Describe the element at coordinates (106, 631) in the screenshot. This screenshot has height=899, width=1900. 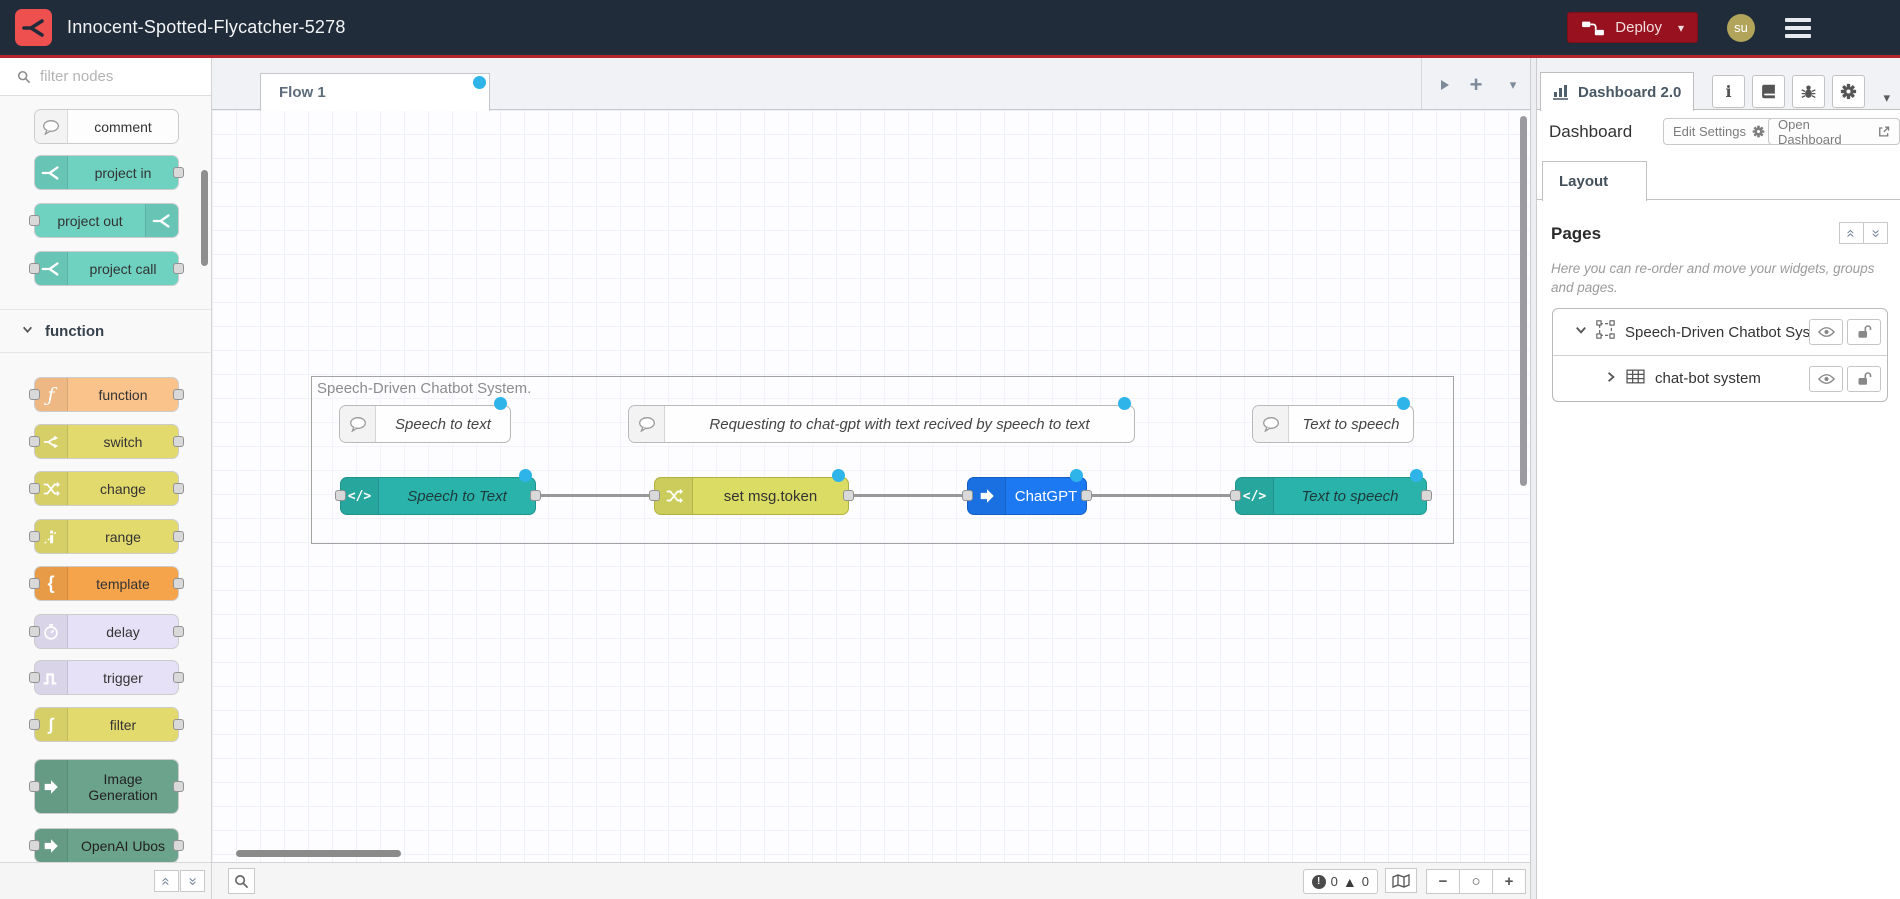
I see `palette-node-delay: delay` at that location.